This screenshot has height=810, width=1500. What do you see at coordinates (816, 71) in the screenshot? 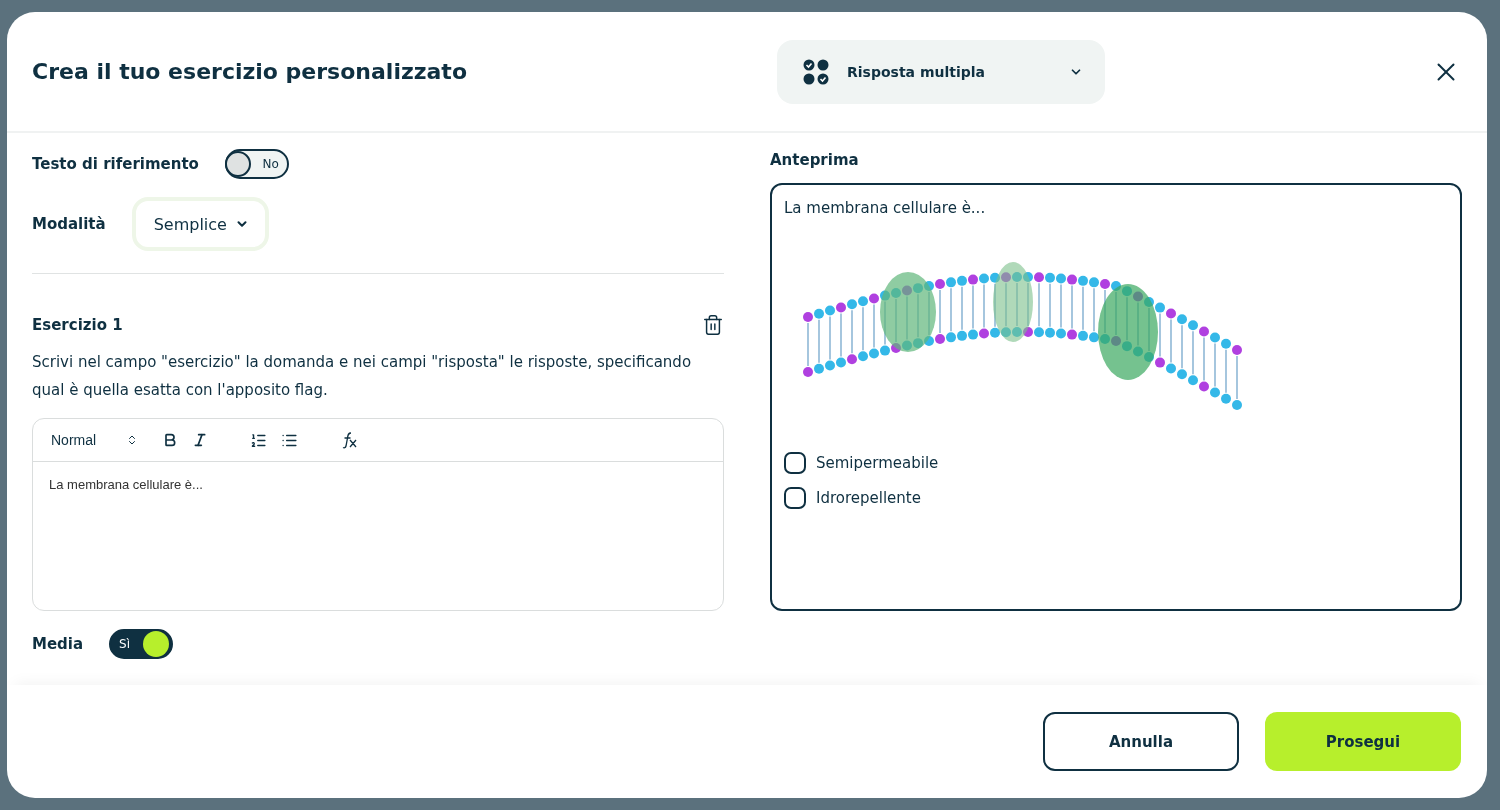
I see `options-icon` at bounding box center [816, 71].